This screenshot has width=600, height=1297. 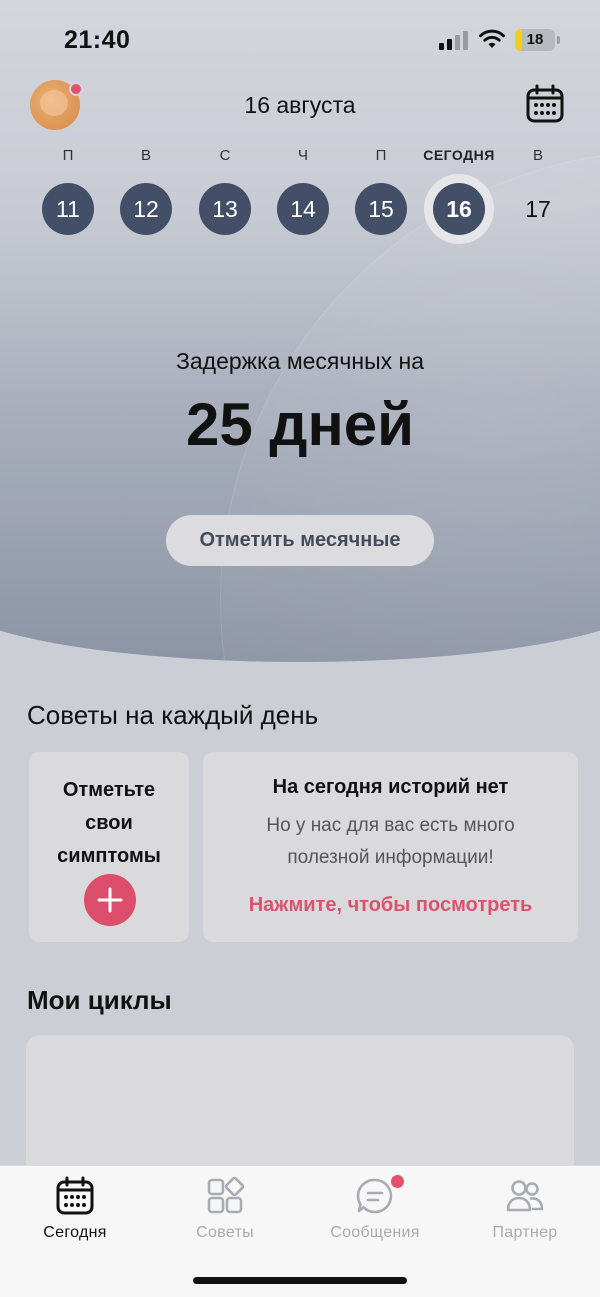 I want to click on tab-tips: Советы, so click(x=225, y=1216).